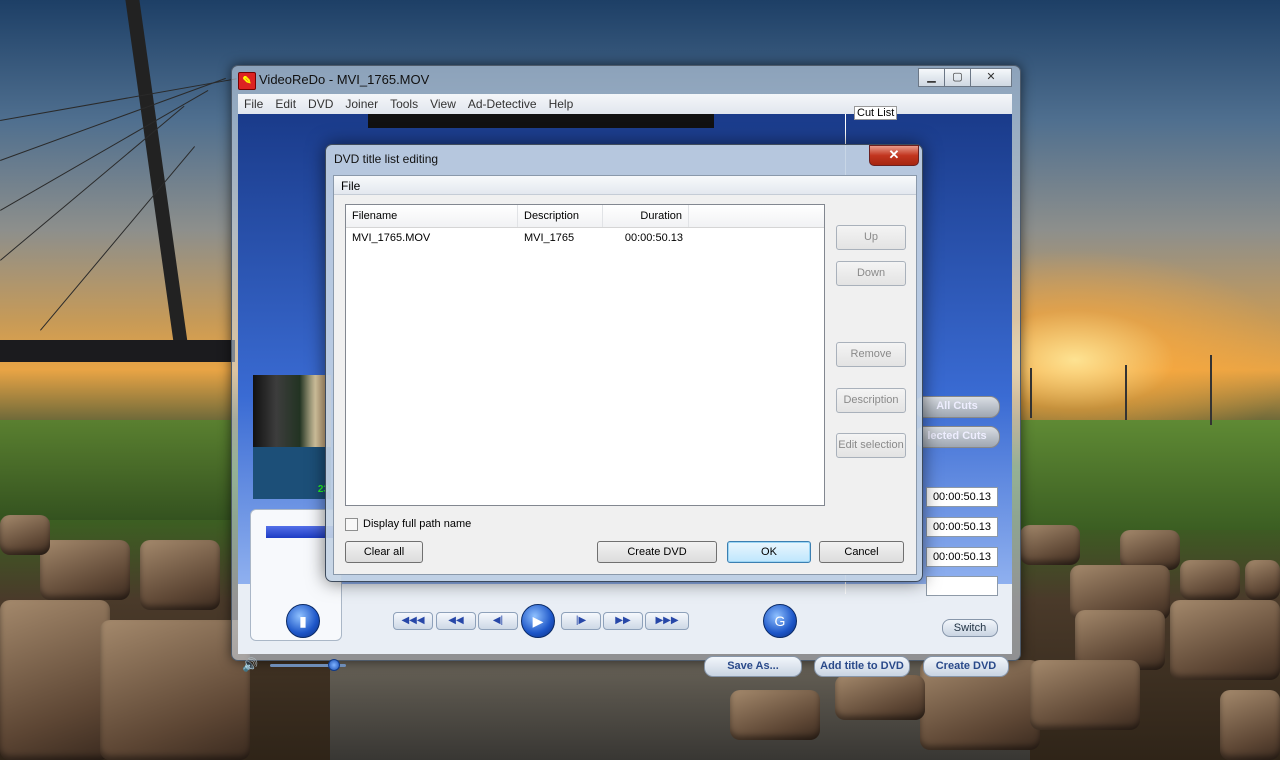 The width and height of the screenshot is (1280, 760). What do you see at coordinates (1150, 475) in the screenshot?
I see `scenery-grass-right` at bounding box center [1150, 475].